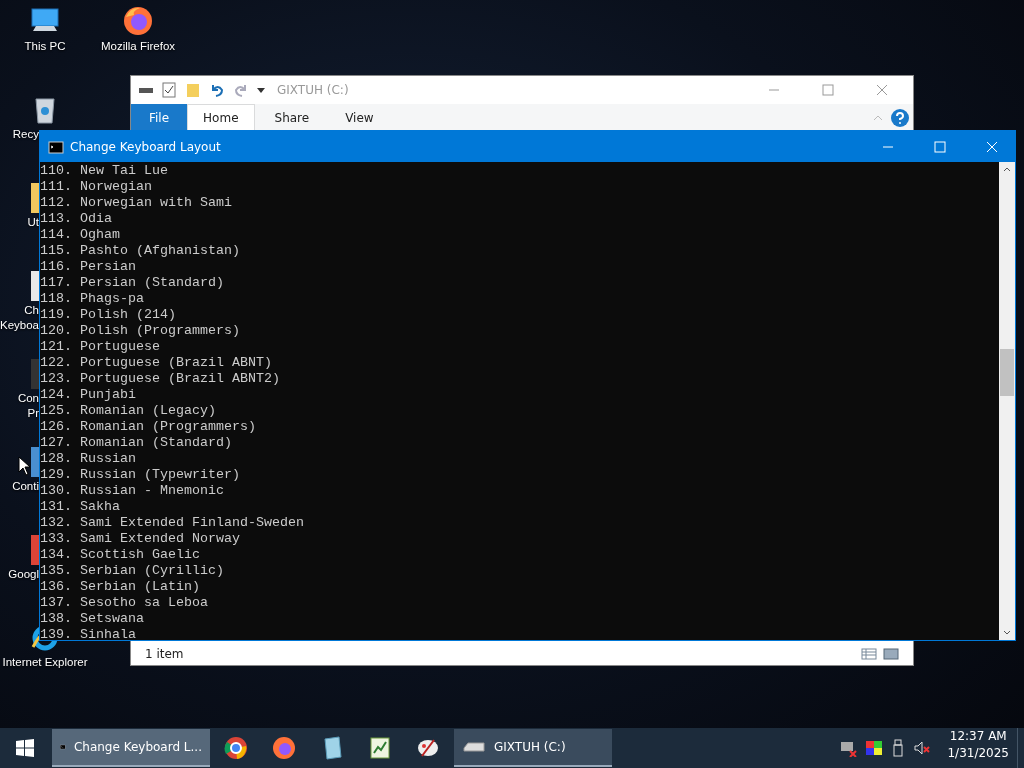 This screenshot has width=1024, height=768. What do you see at coordinates (33, 222) in the screenshot?
I see `icon-label: Ut` at bounding box center [33, 222].